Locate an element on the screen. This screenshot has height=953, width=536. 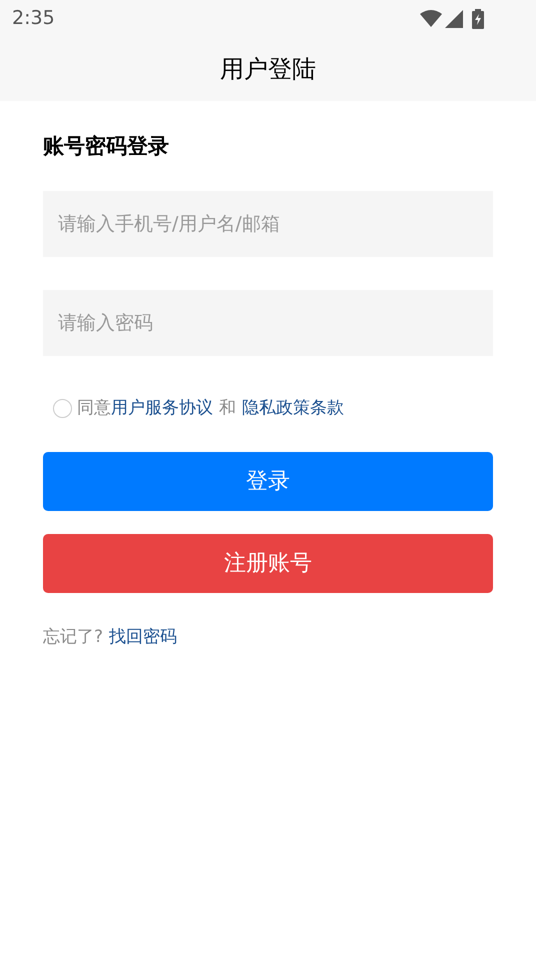
agree-label: 同意 is located at coordinates (94, 408).